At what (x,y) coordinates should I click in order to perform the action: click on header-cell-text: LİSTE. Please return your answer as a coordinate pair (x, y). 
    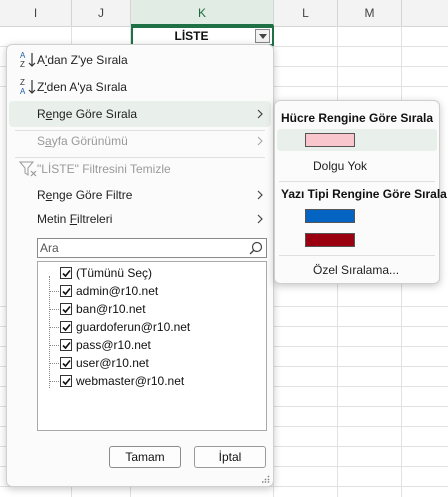
    Looking at the image, I should click on (191, 36).